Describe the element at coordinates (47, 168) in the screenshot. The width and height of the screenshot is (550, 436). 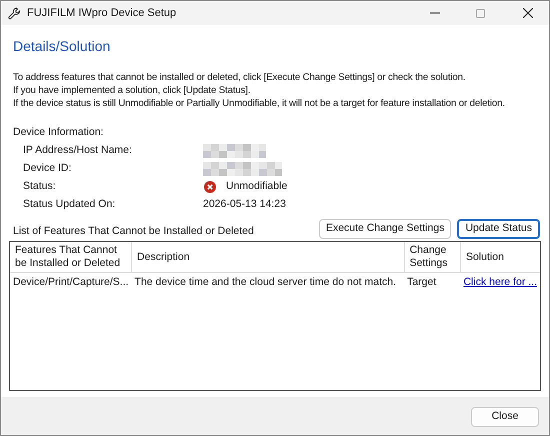
I see `field-label: Device ID:` at that location.